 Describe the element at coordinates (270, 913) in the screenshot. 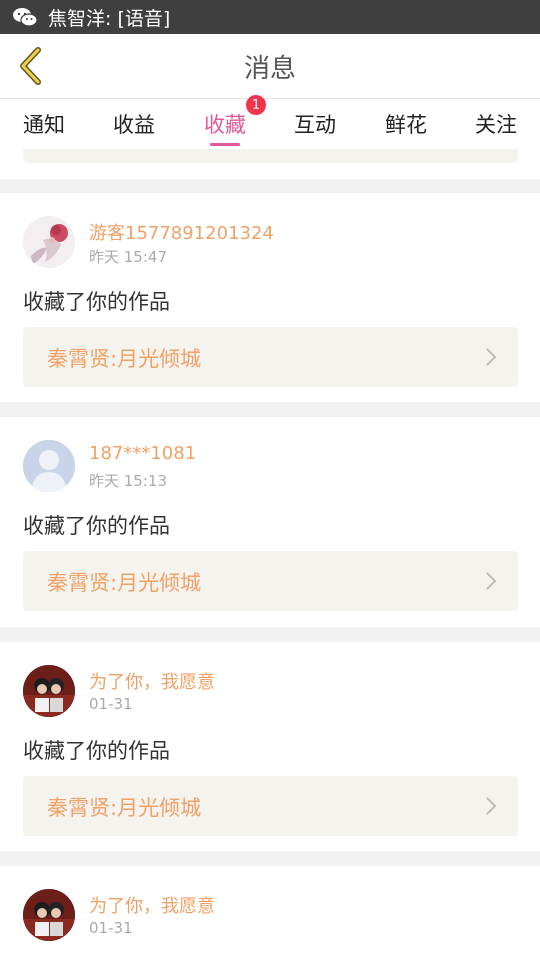

I see `message-card: 为了你，我愿意 01-31` at that location.